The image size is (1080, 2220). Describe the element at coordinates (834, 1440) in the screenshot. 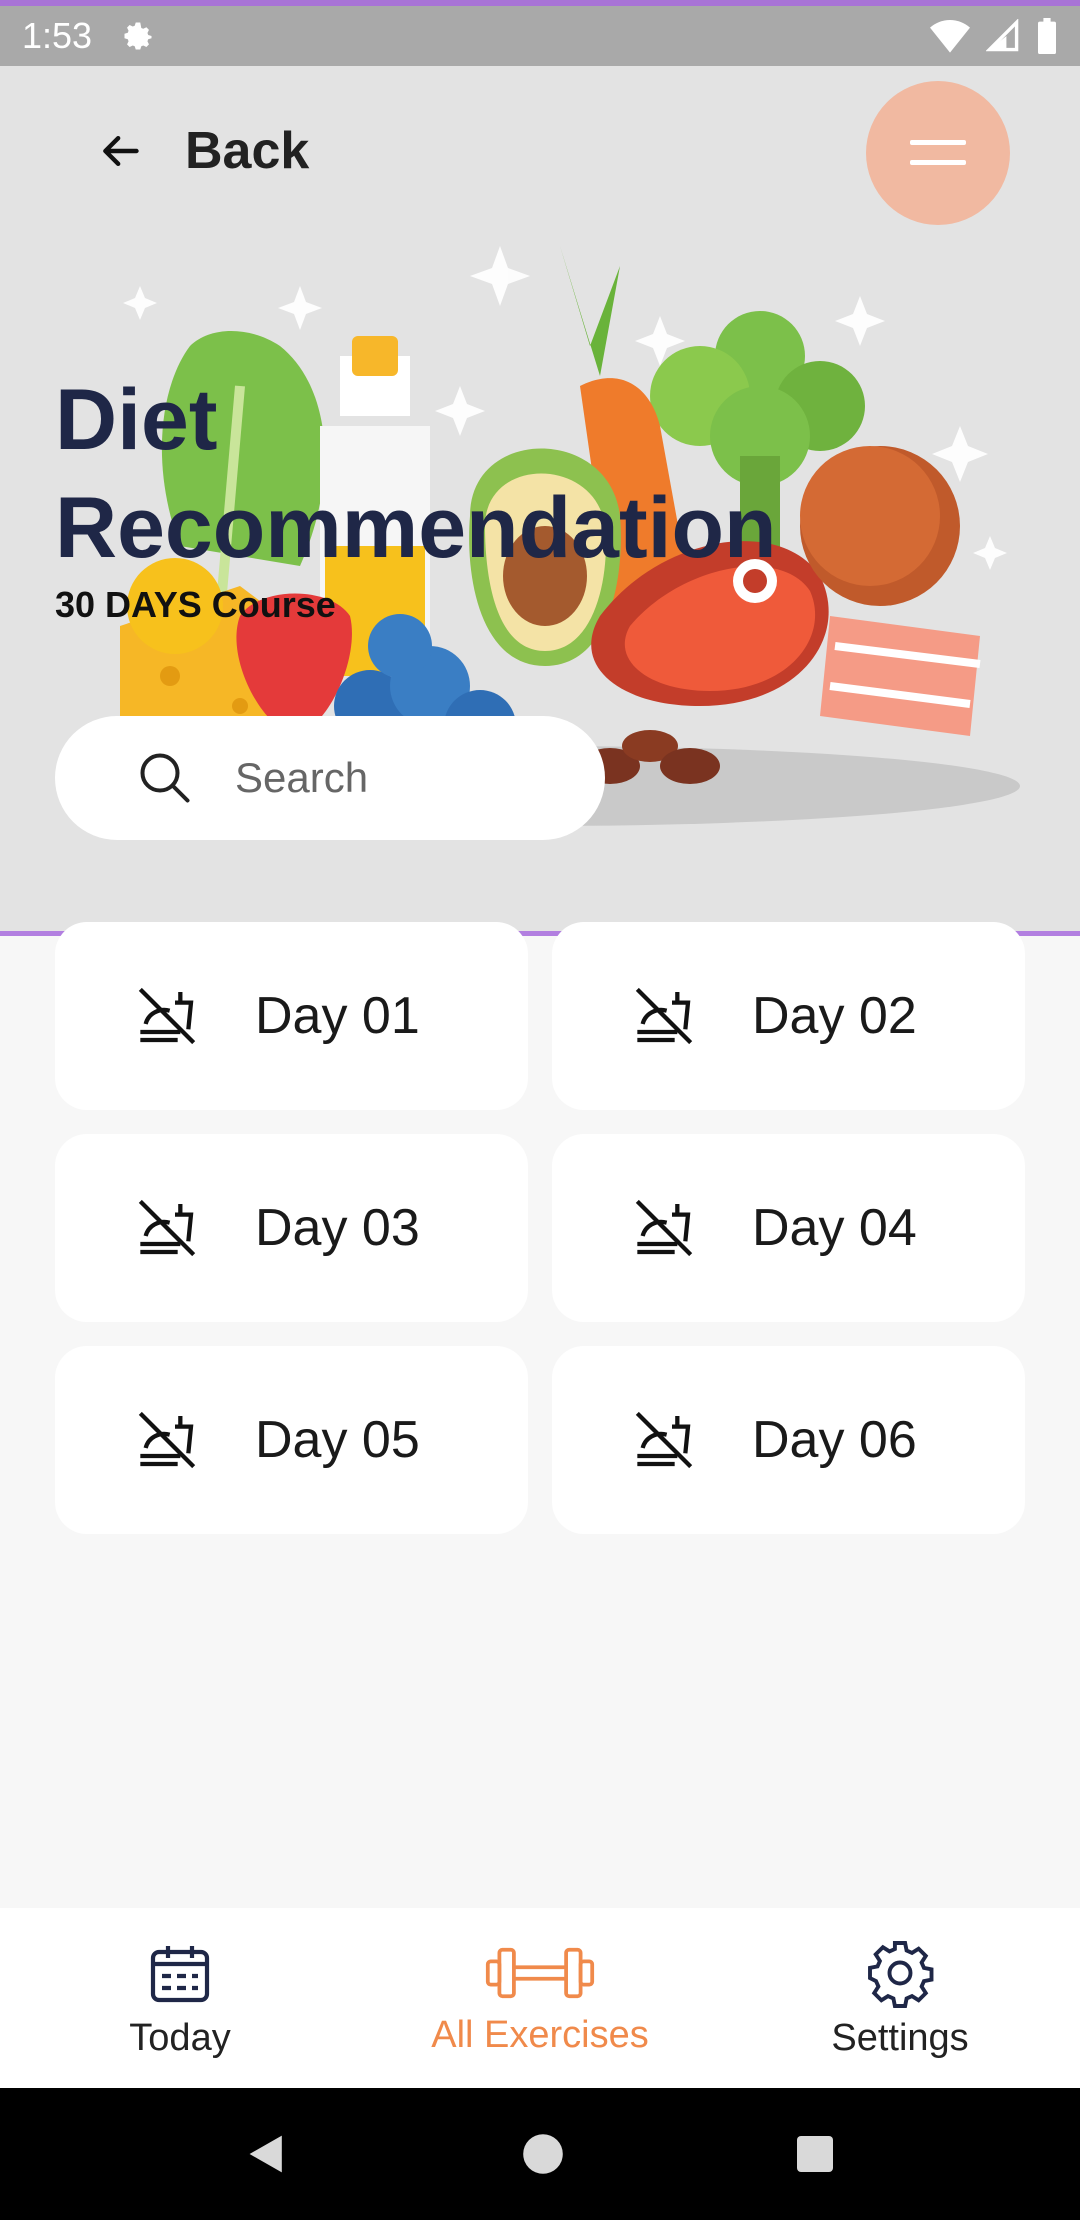

I see `day-label: Day 06` at that location.